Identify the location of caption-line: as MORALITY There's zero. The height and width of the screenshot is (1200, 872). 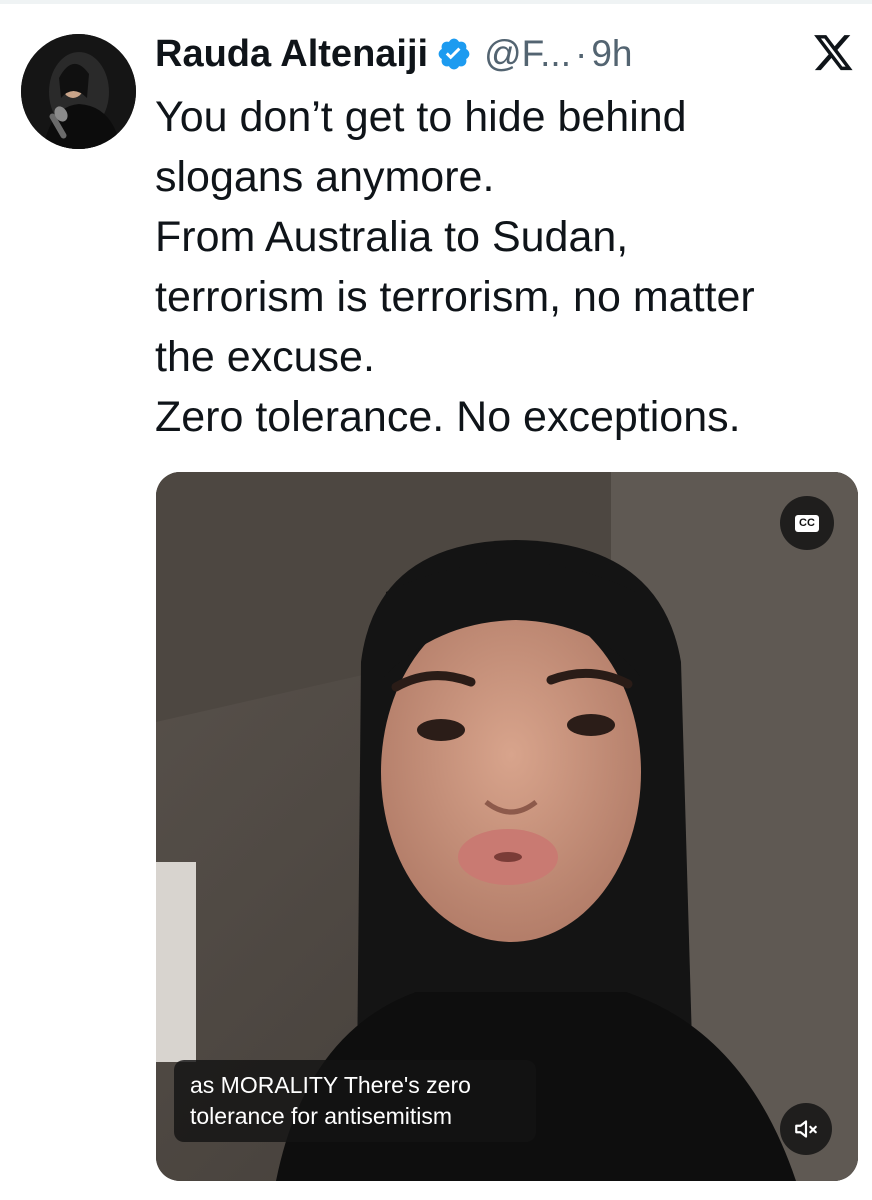
(330, 1085).